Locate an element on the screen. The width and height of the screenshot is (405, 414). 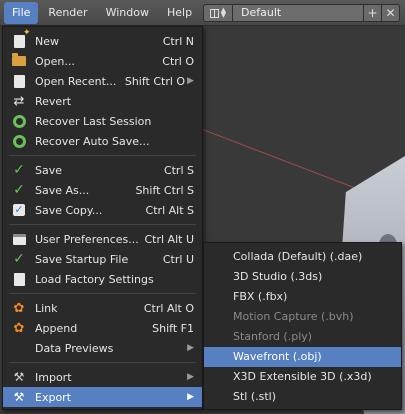
menu-item-new: New Ctrl N is located at coordinates (102, 39).